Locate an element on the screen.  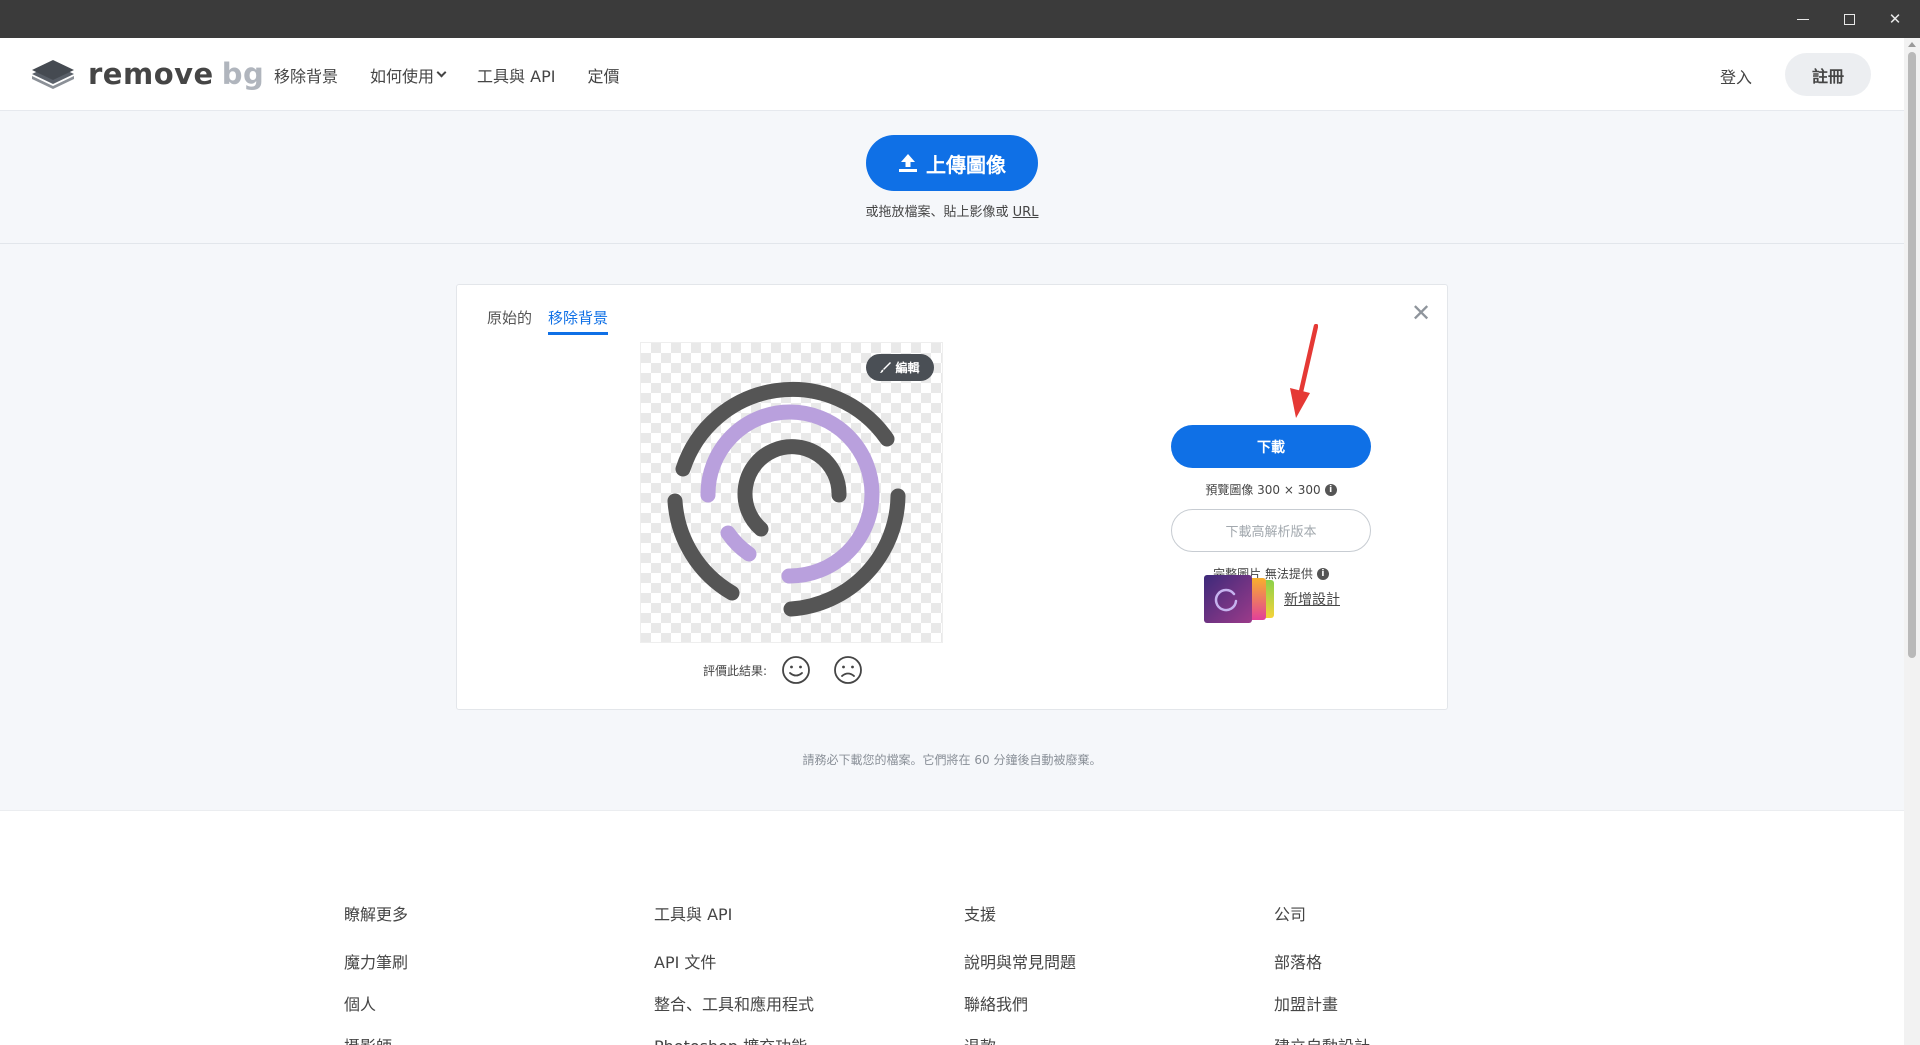
nav-label: 如何使用 is located at coordinates (402, 76).